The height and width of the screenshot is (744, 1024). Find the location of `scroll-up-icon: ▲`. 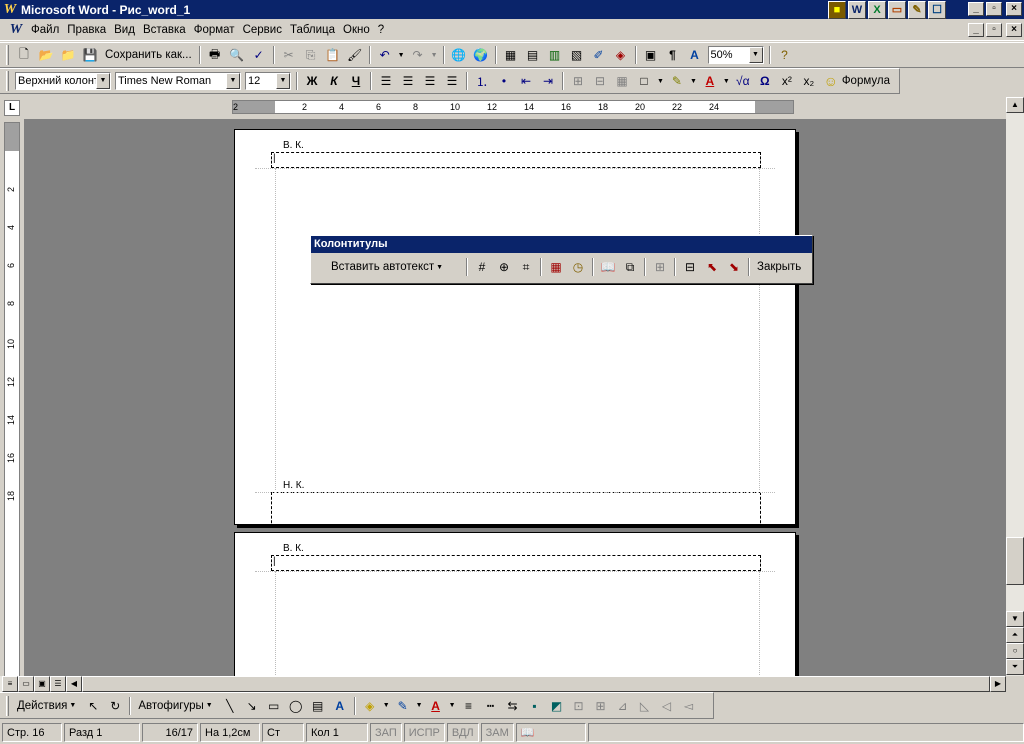

scroll-up-icon: ▲ is located at coordinates (1015, 105).